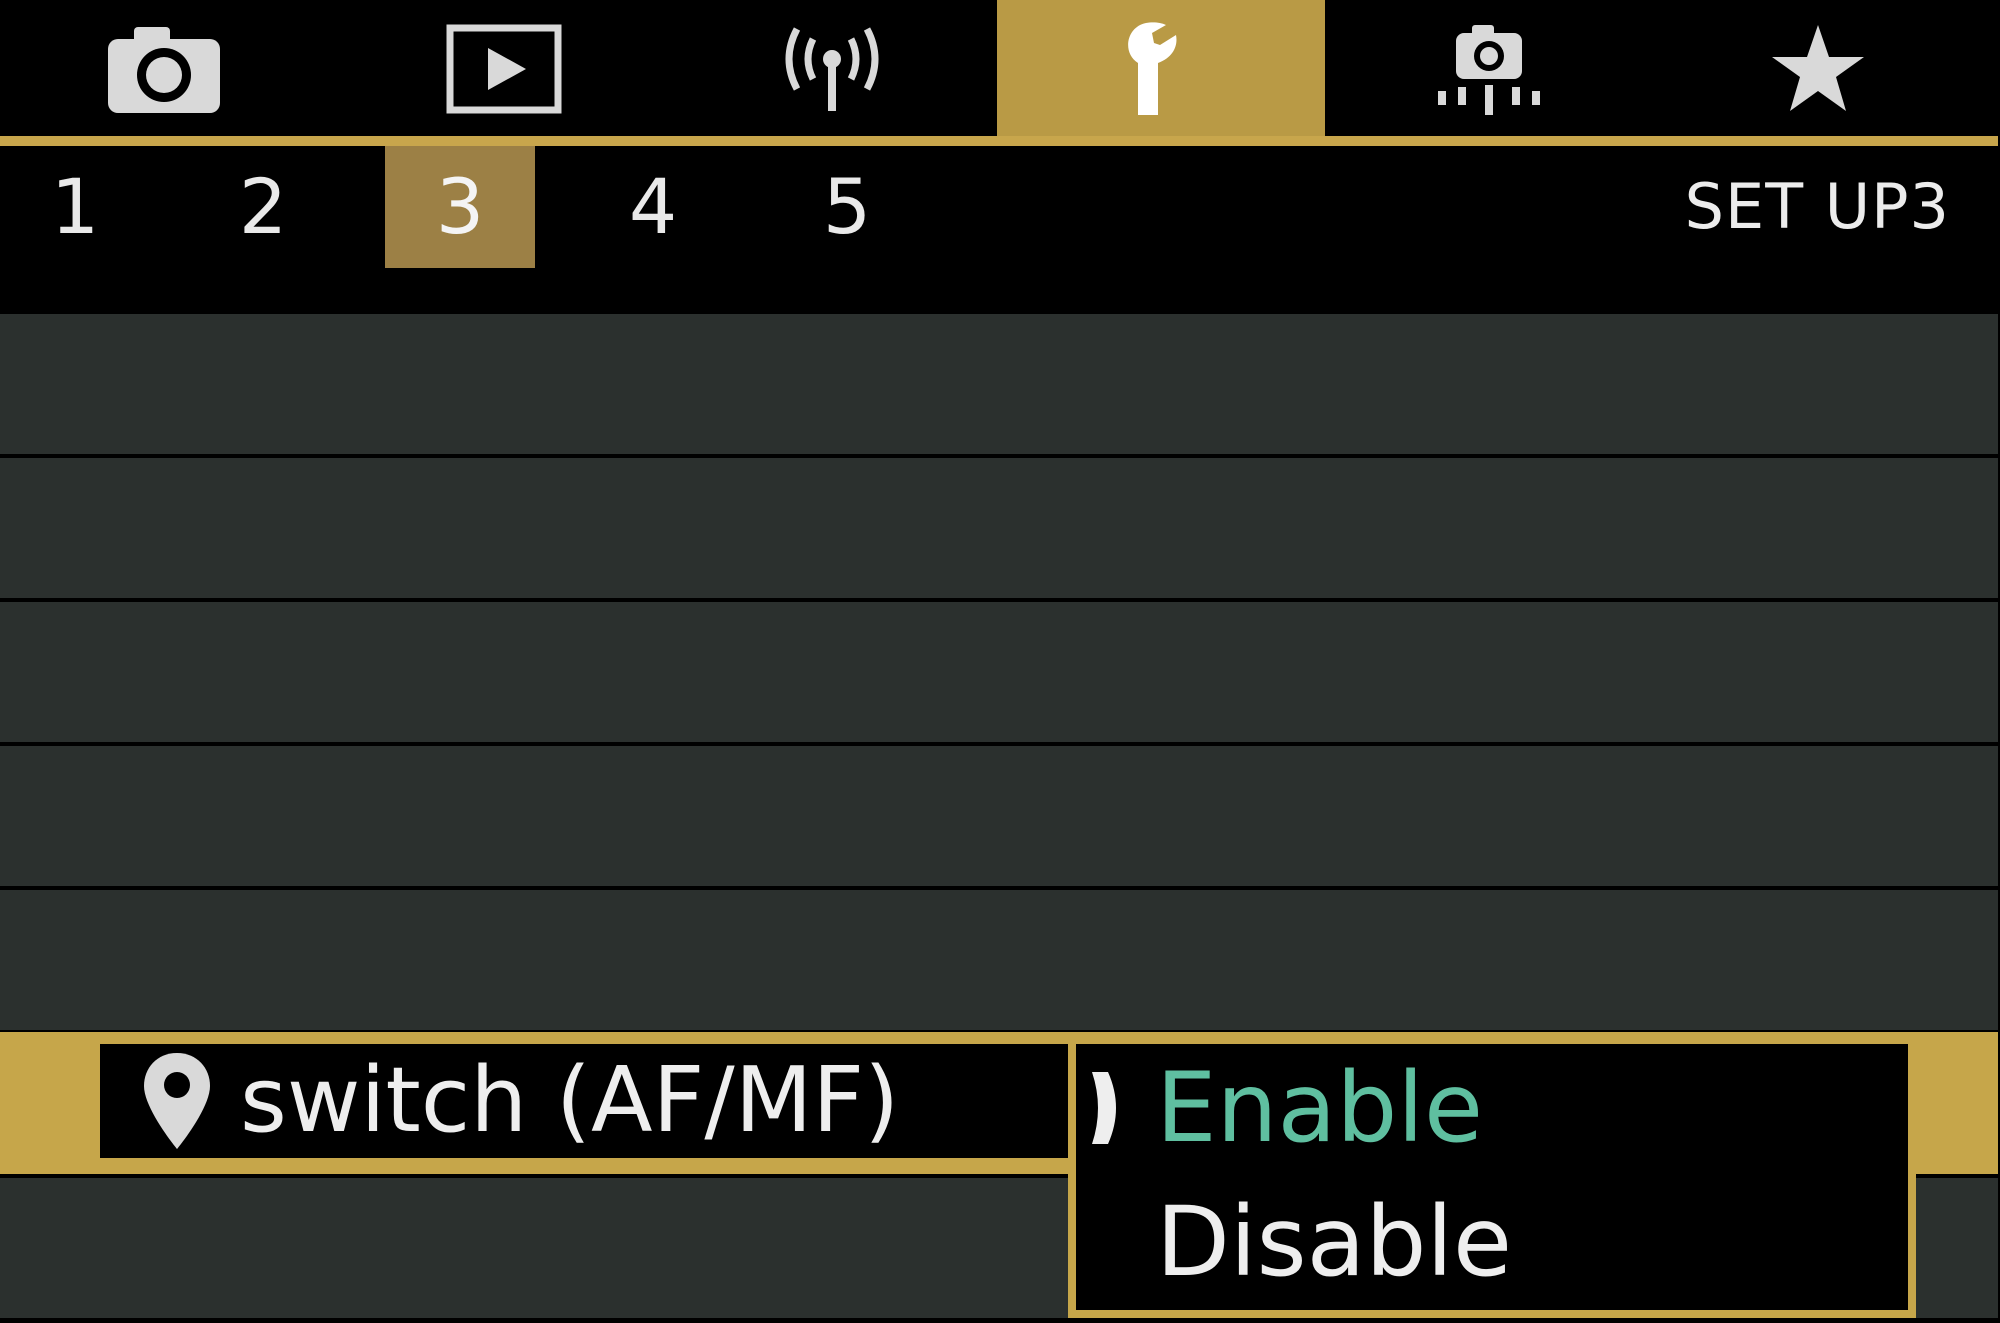  I want to click on option-disable: Disable, so click(1489, 1242).